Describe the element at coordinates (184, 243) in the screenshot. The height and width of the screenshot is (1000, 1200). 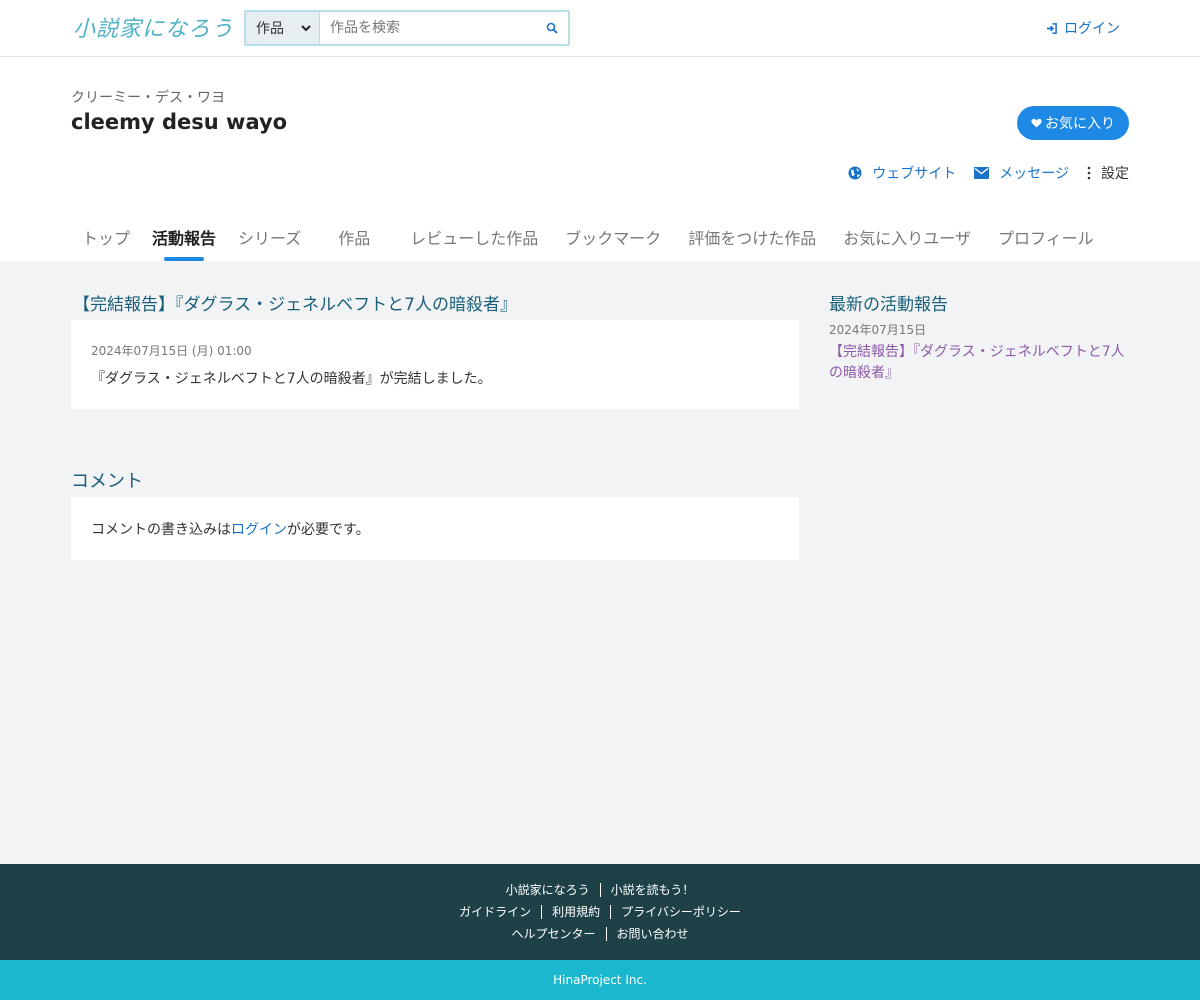
I see `tab-activity-report: 活動報告` at that location.